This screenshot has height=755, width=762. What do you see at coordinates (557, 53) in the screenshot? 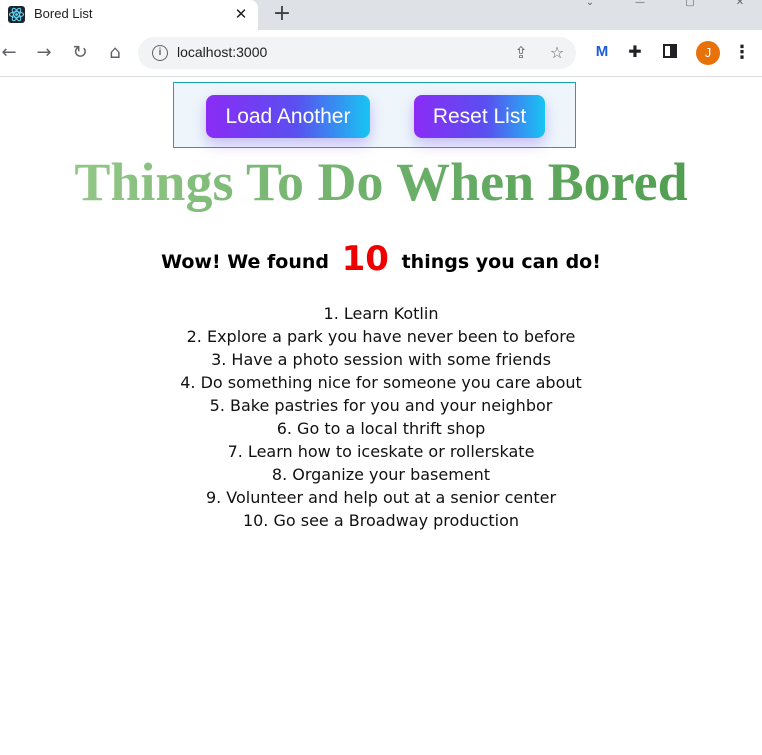
I see `star-icon: ☆` at bounding box center [557, 53].